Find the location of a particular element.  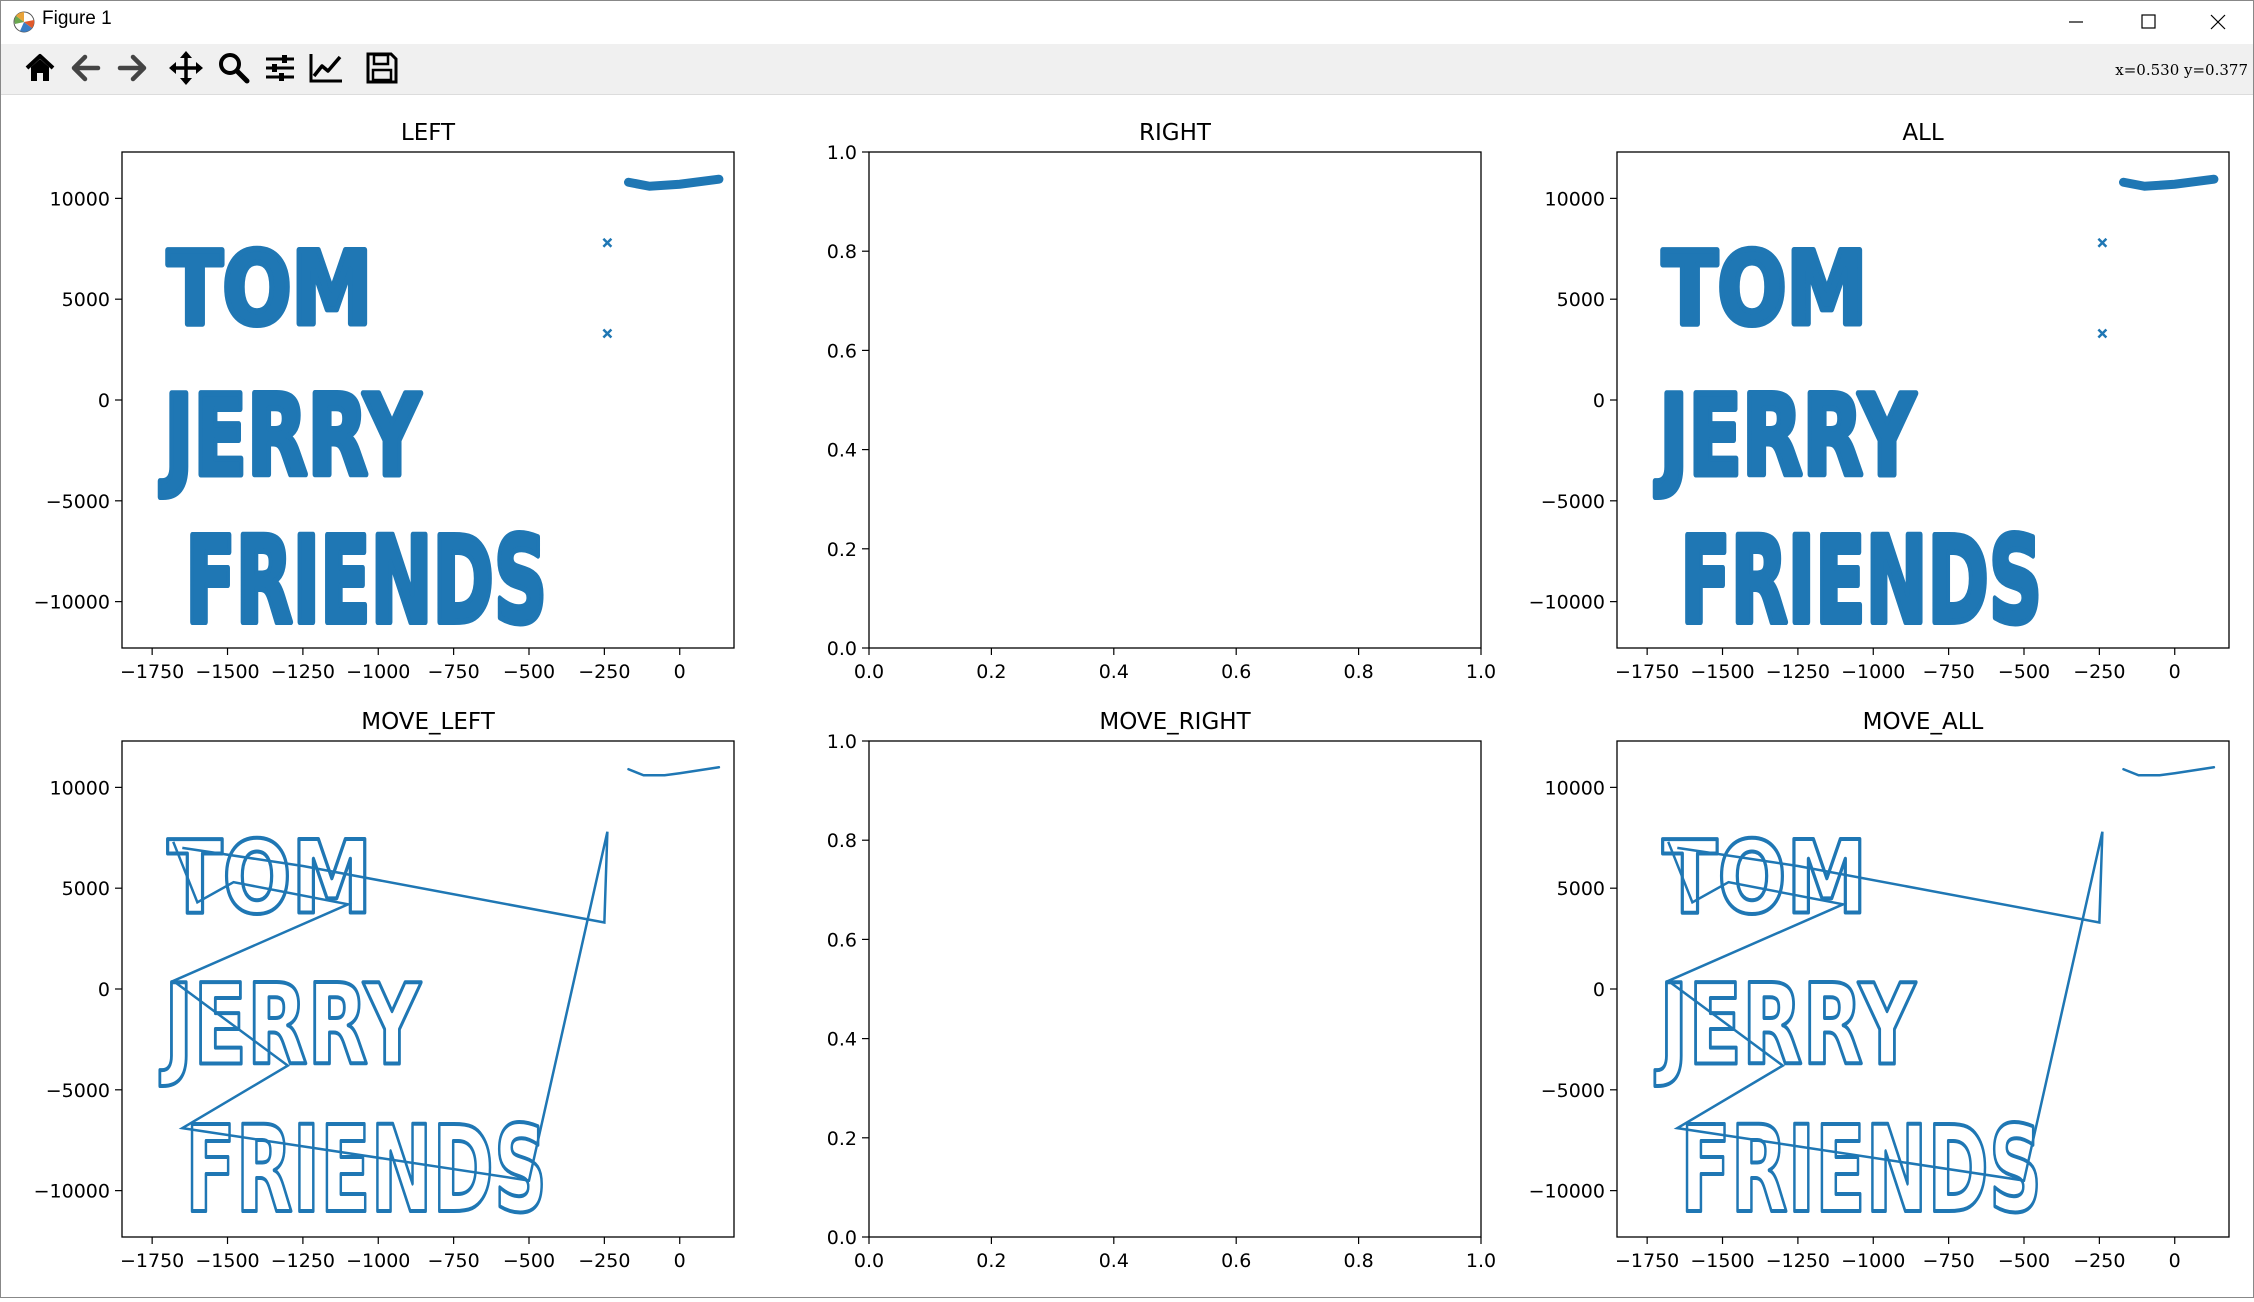

magnifier-icon is located at coordinates (234, 68).